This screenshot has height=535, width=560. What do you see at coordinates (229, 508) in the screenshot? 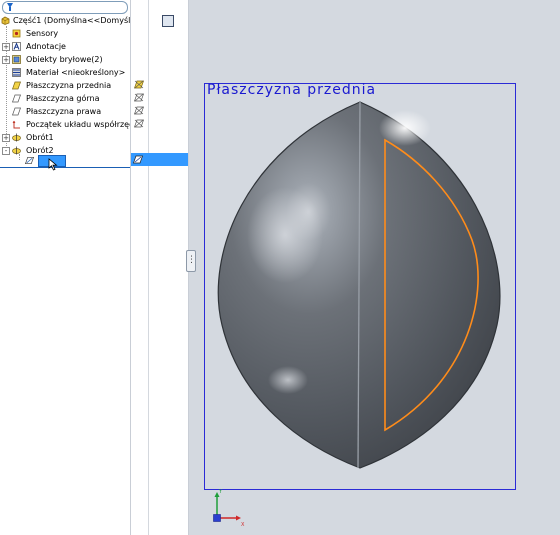
I see `coordinate-triad: Y X` at bounding box center [229, 508].